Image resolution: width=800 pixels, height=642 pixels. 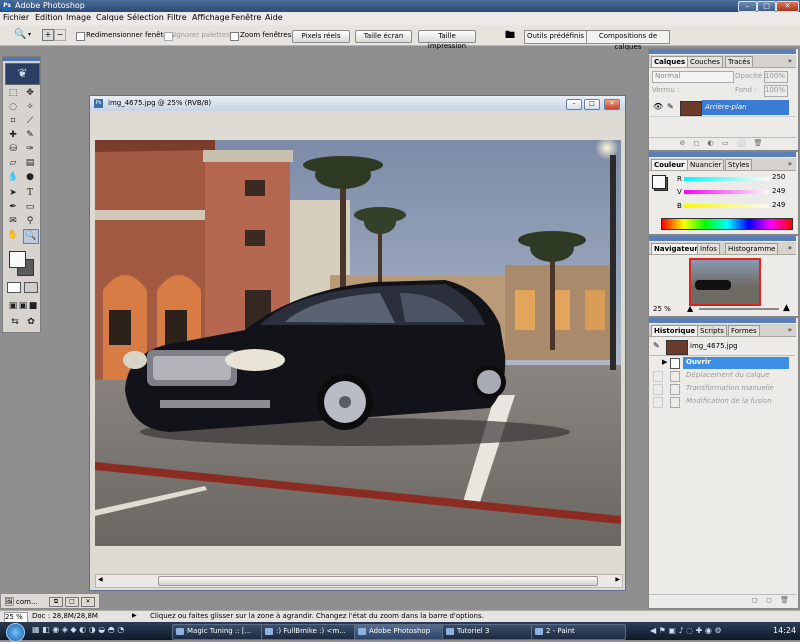 I want to click on lasso-tool-icon: ◌, so click(x=13, y=107).